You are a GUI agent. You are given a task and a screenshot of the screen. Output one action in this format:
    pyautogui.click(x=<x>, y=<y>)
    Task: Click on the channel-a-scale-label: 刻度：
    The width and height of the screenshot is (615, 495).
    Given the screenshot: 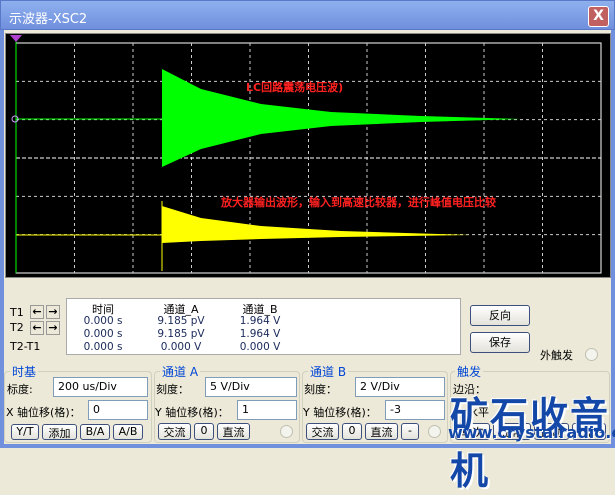 What is the action you would take?
    pyautogui.click(x=172, y=389)
    